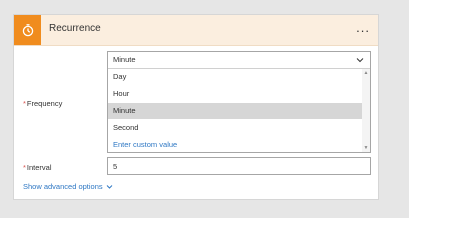  Describe the element at coordinates (366, 73) in the screenshot. I see `scroll-up-icon: ▲` at that location.